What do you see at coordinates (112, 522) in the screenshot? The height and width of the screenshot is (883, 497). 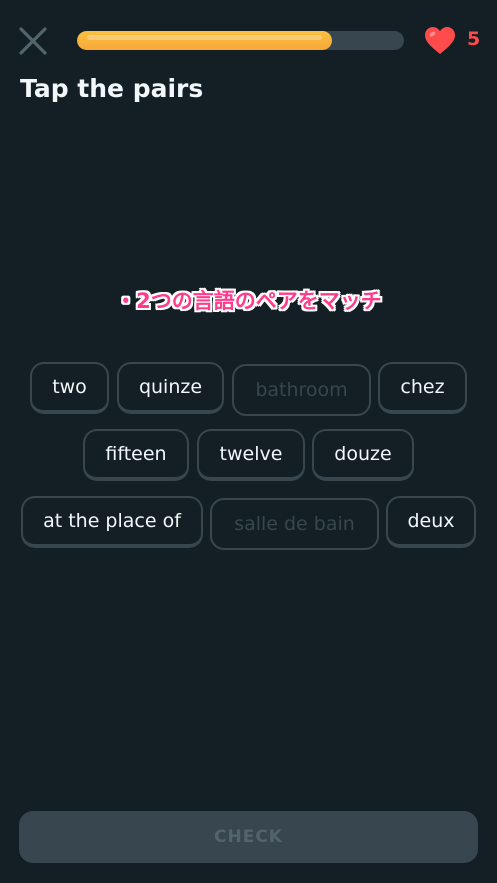 I see `word-tile: at the place of` at bounding box center [112, 522].